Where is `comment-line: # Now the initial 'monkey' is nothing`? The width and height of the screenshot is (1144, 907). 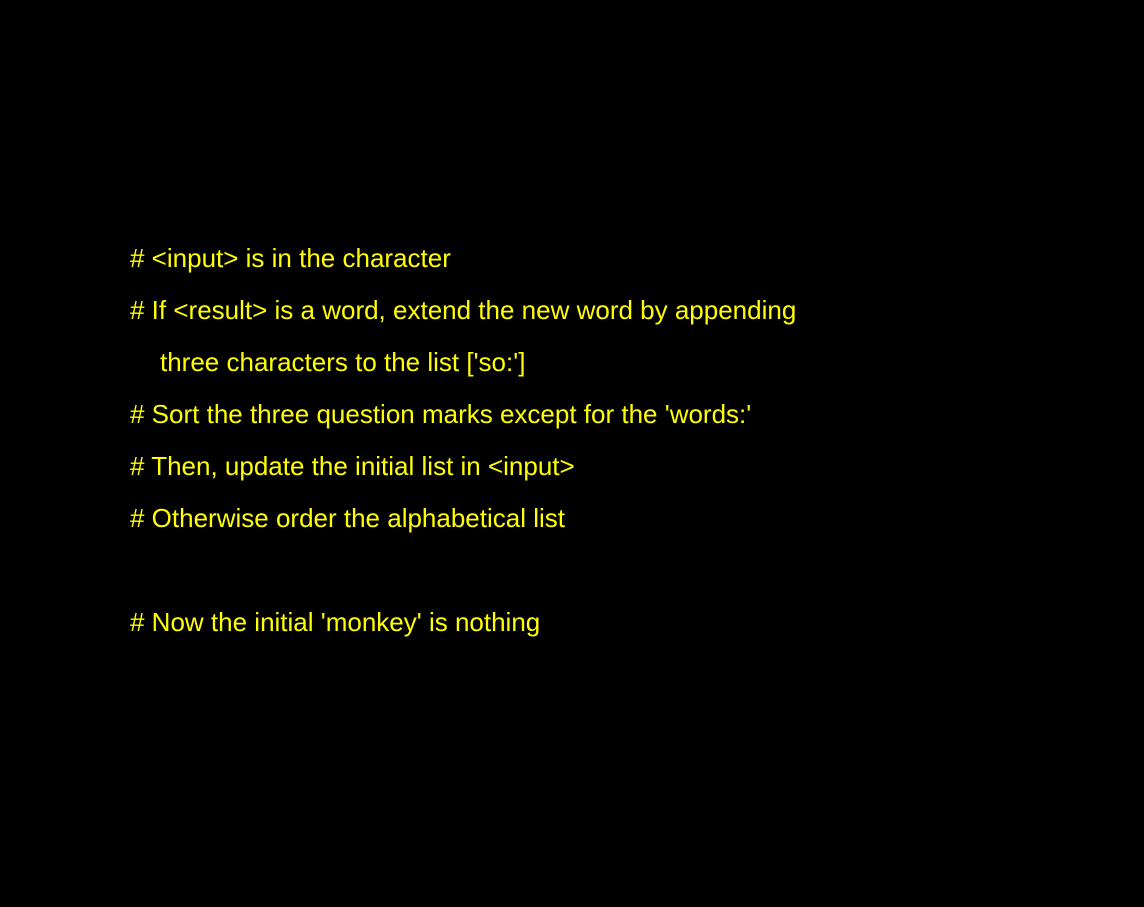
comment-line: # Now the initial 'monkey' is nothing is located at coordinates (335, 622).